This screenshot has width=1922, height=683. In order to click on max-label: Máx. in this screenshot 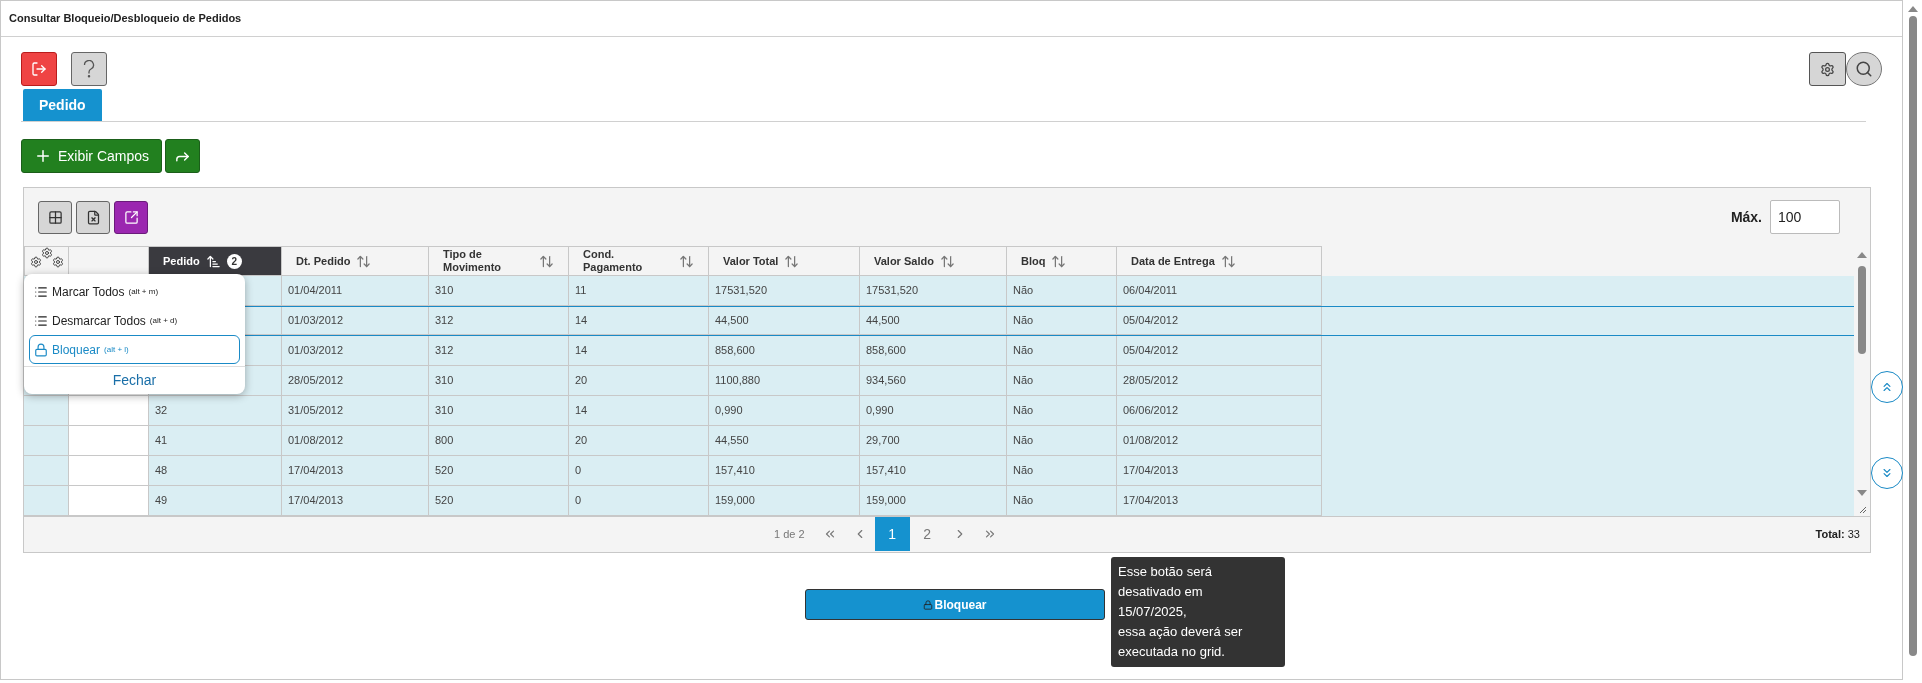, I will do `click(1746, 217)`.